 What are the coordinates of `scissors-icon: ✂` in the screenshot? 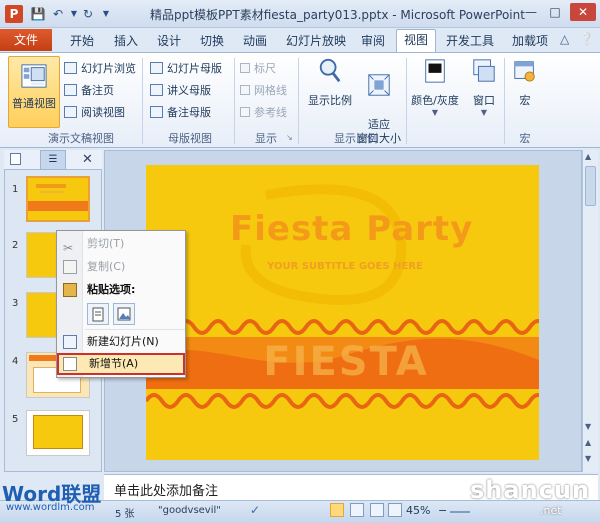 It's located at (68, 248).